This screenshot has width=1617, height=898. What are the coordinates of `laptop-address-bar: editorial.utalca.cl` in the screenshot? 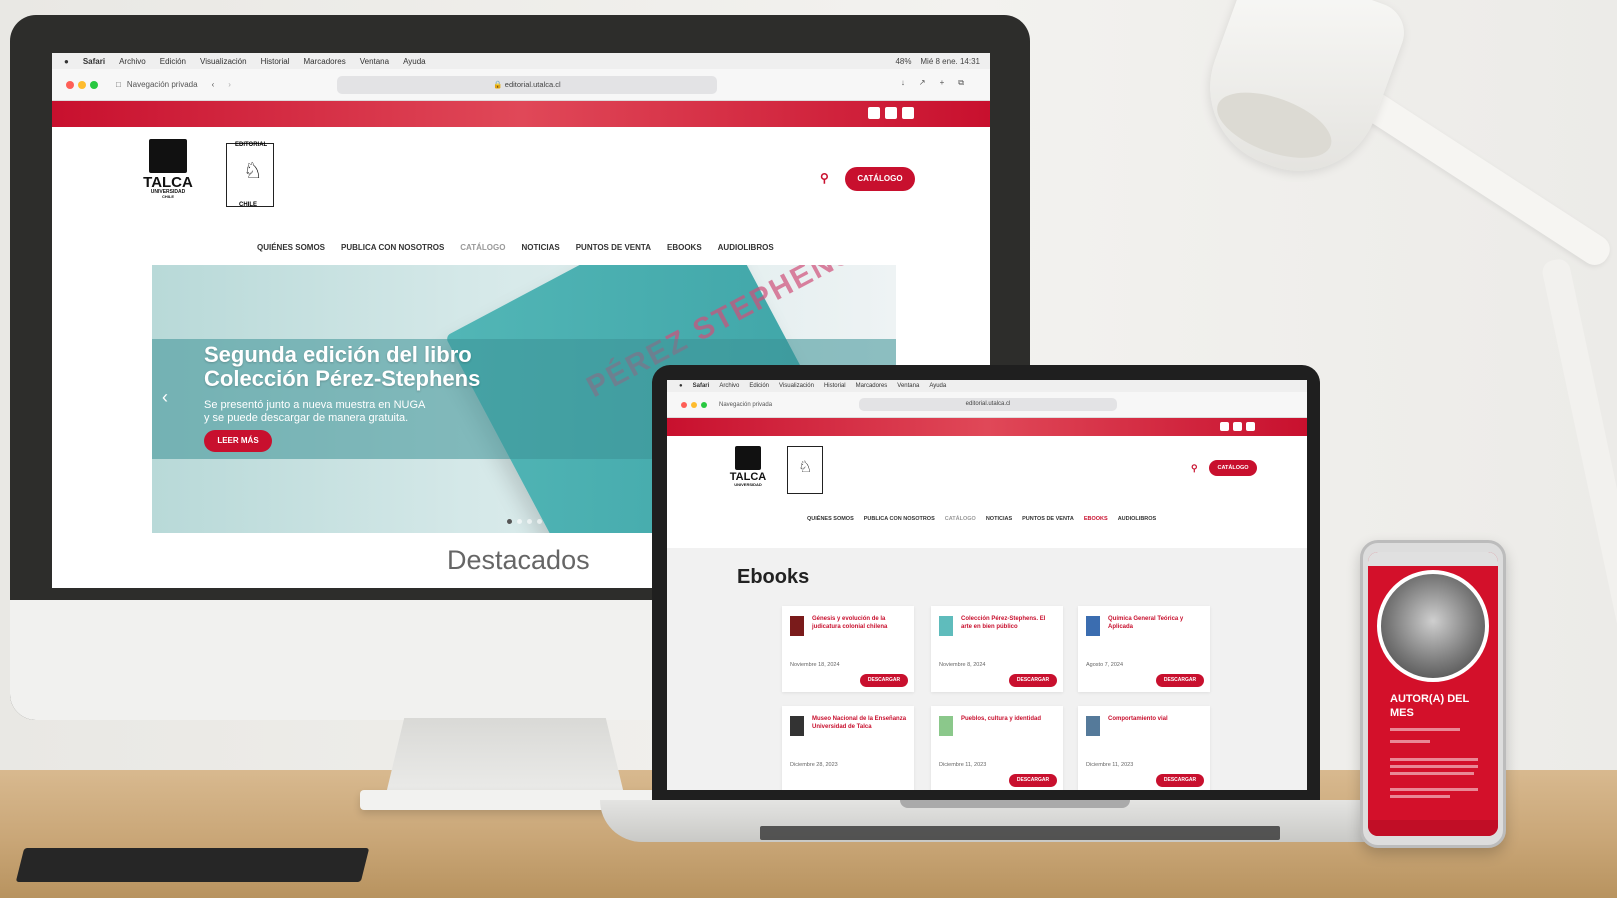 It's located at (988, 404).